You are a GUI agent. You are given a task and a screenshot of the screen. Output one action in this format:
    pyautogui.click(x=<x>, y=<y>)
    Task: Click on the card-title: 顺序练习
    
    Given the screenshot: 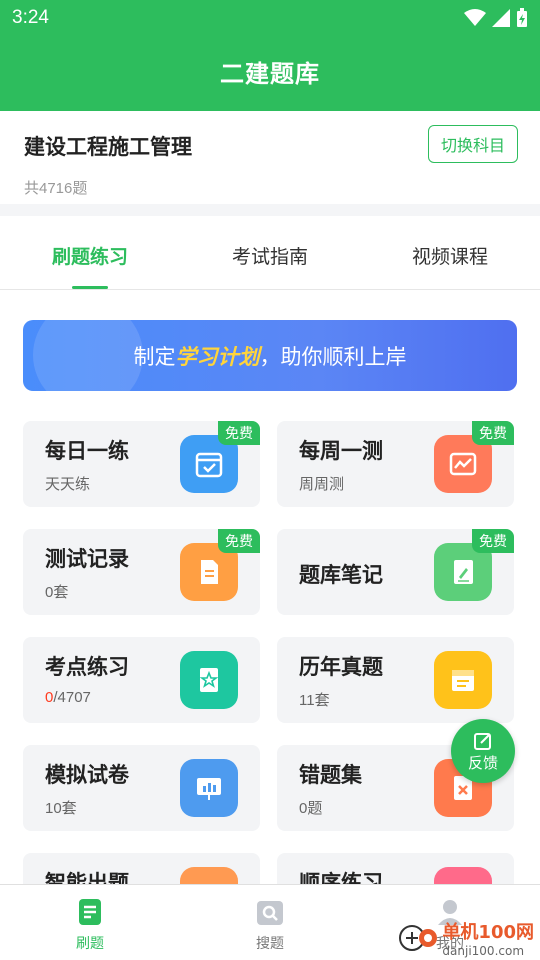 What is the action you would take?
    pyautogui.click(x=341, y=877)
    